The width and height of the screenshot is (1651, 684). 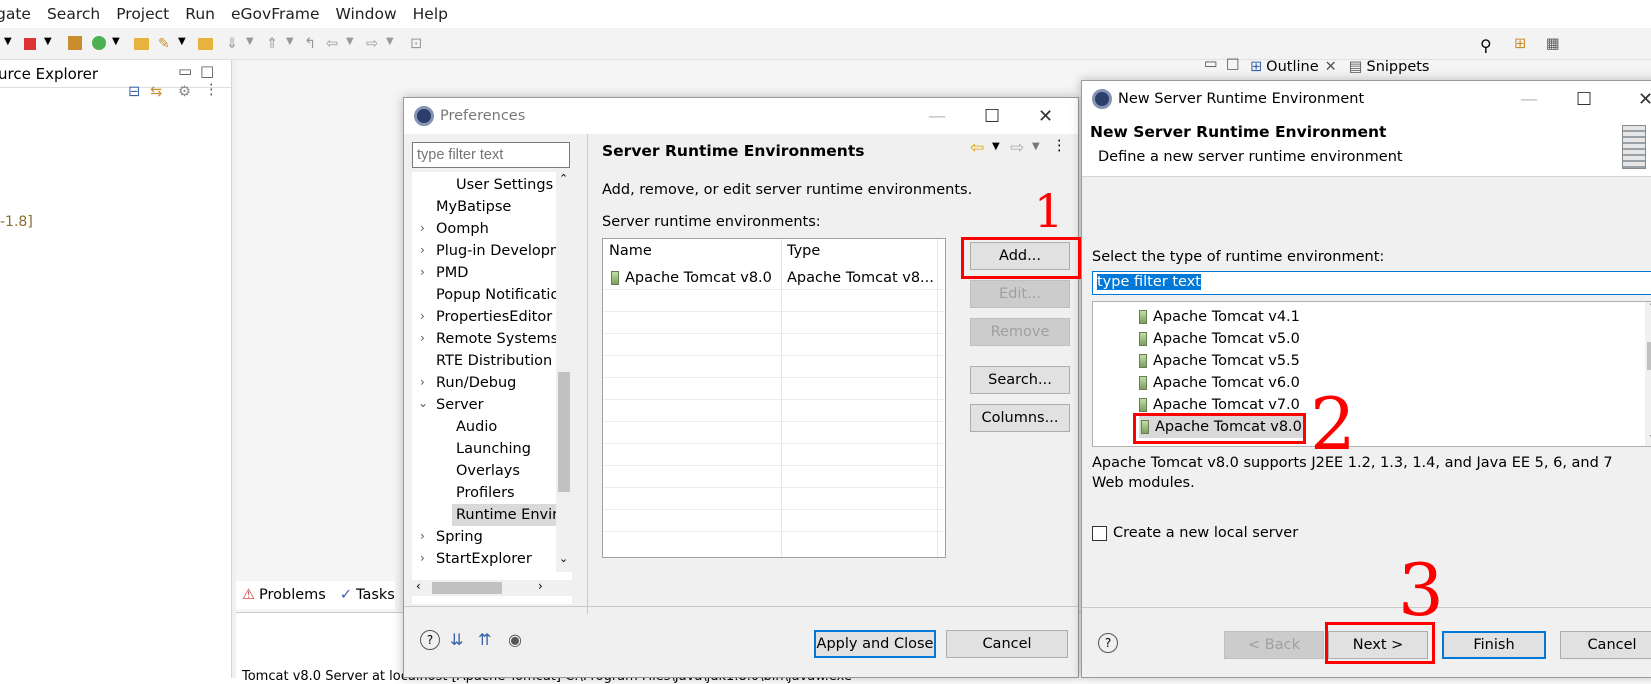 What do you see at coordinates (1522, 44) in the screenshot?
I see `open-perspective-icon: ⊞` at bounding box center [1522, 44].